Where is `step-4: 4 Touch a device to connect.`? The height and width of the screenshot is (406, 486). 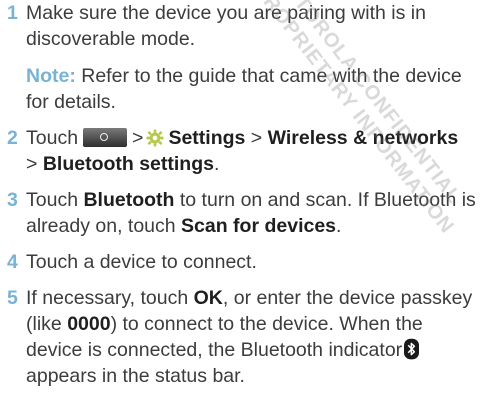
step-4: 4 Touch a device to connect. is located at coordinates (243, 262).